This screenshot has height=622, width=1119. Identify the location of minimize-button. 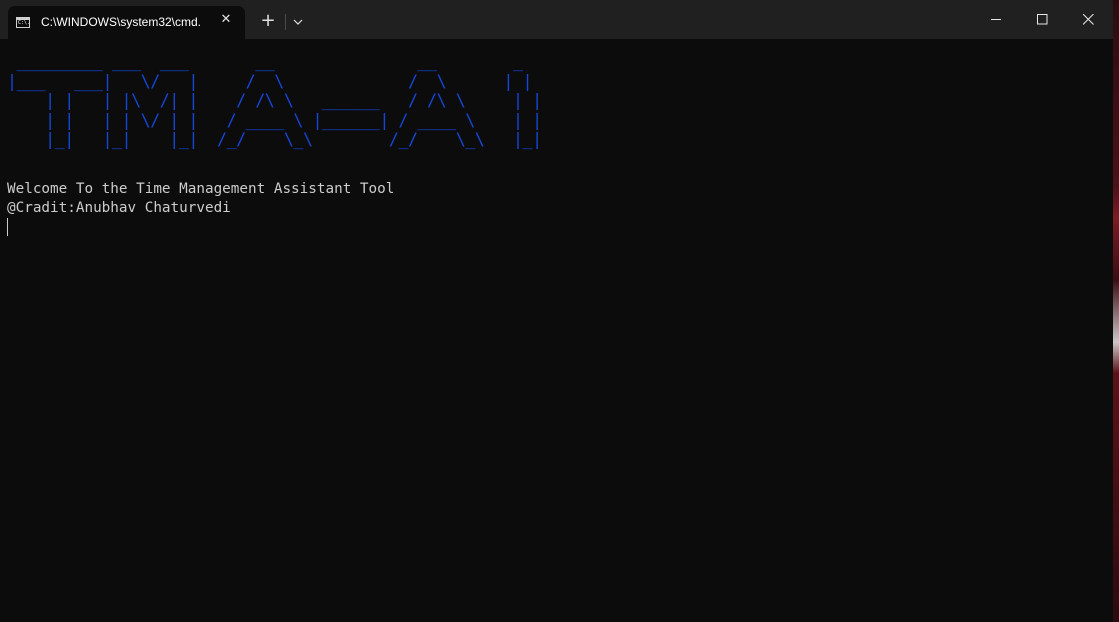
(996, 19).